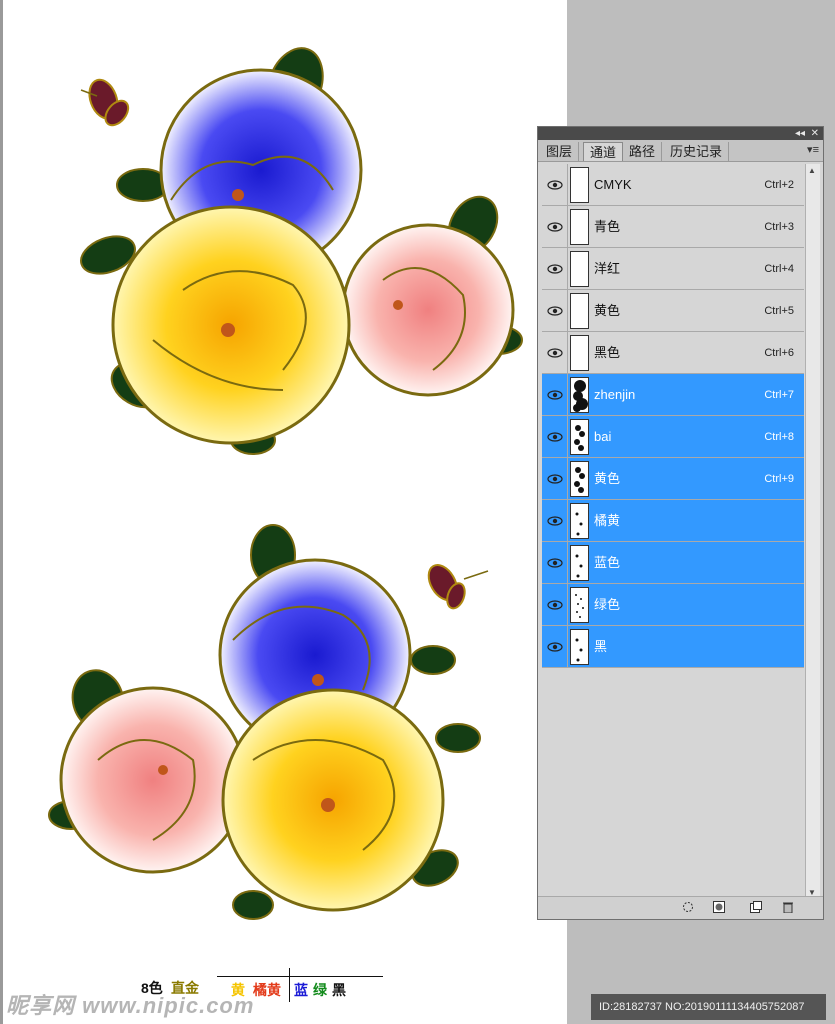 The image size is (835, 1024). I want to click on channel-row: 洋红 Ctrl+4, so click(673, 269).